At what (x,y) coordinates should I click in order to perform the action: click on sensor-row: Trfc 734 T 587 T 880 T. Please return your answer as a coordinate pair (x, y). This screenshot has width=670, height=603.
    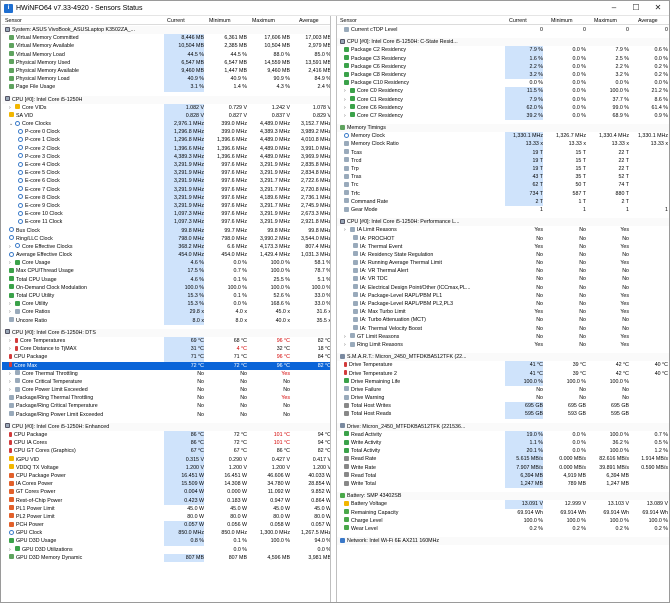
    Looking at the image, I should click on (503, 193).